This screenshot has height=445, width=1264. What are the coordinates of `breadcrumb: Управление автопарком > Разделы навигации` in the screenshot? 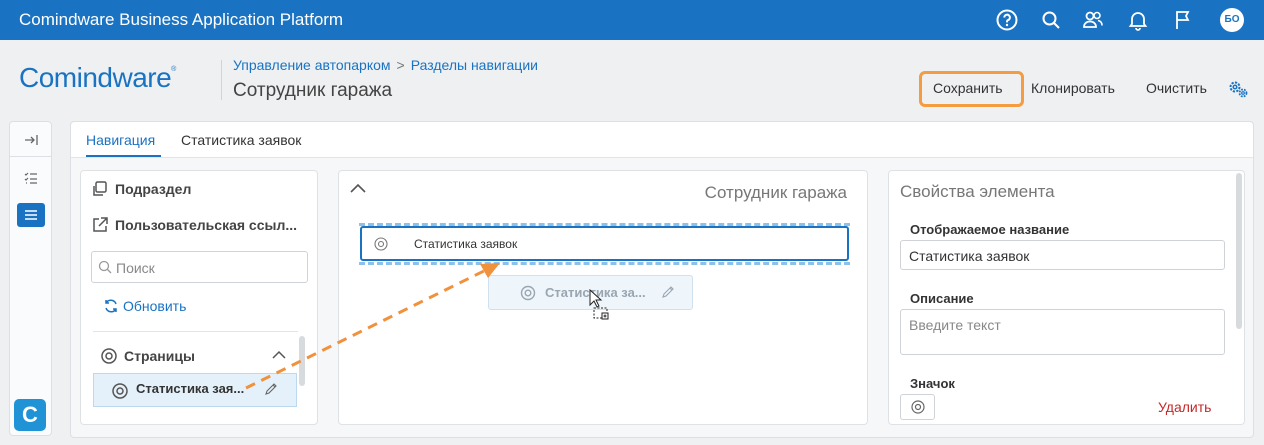 It's located at (385, 65).